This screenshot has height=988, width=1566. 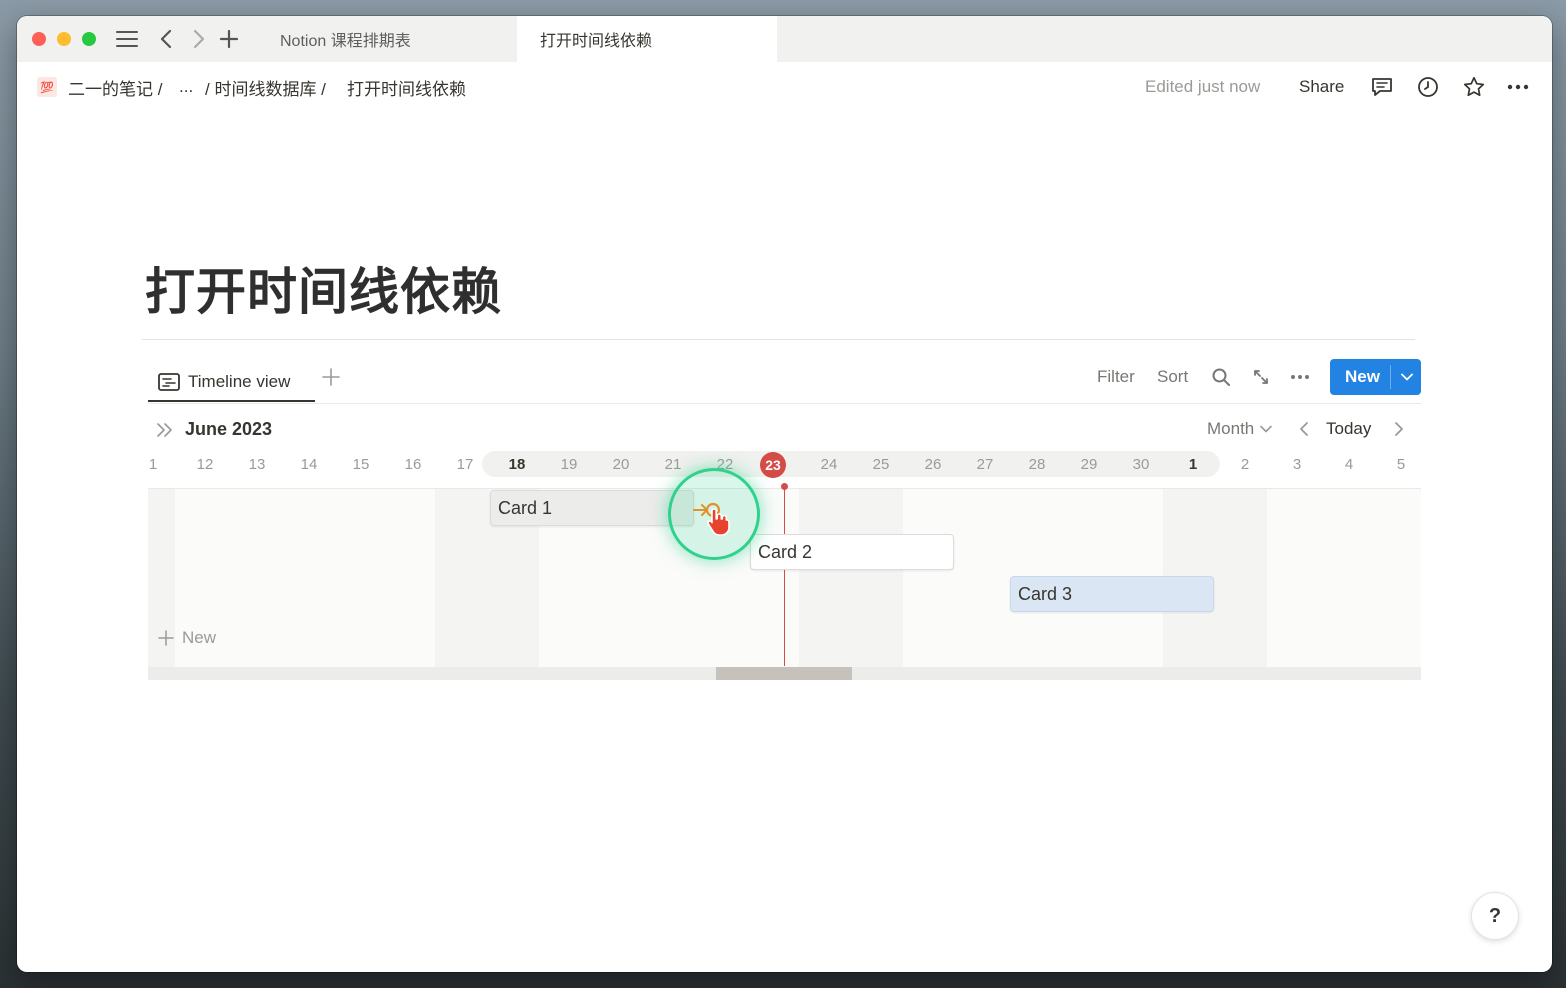 I want to click on tab-label: Notion 课程排期表, so click(x=345, y=41).